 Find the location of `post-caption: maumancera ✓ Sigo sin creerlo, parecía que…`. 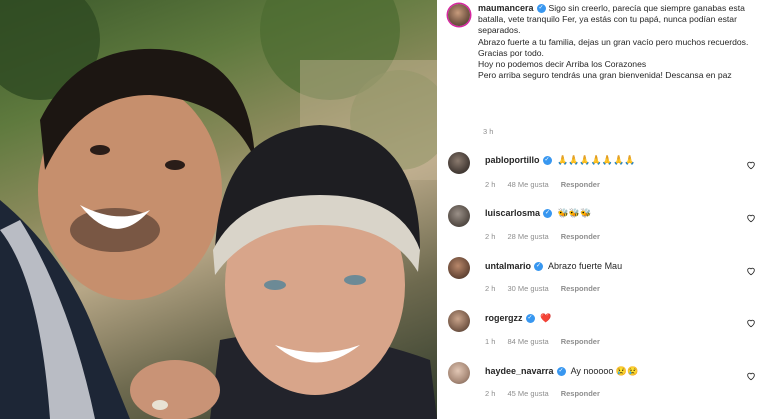

post-caption: maumancera ✓ Sigo sin creerlo, parecía que… is located at coordinates (618, 42).